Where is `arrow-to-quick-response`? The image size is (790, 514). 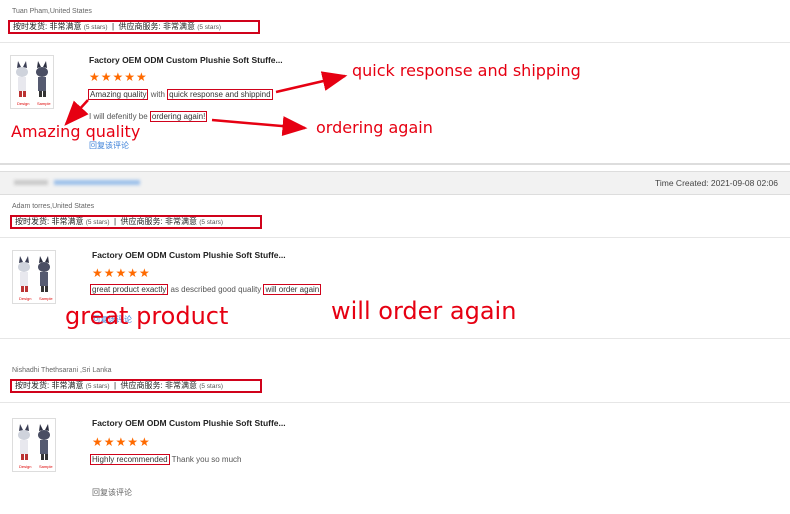
arrow-to-quick-response is located at coordinates (311, 82).